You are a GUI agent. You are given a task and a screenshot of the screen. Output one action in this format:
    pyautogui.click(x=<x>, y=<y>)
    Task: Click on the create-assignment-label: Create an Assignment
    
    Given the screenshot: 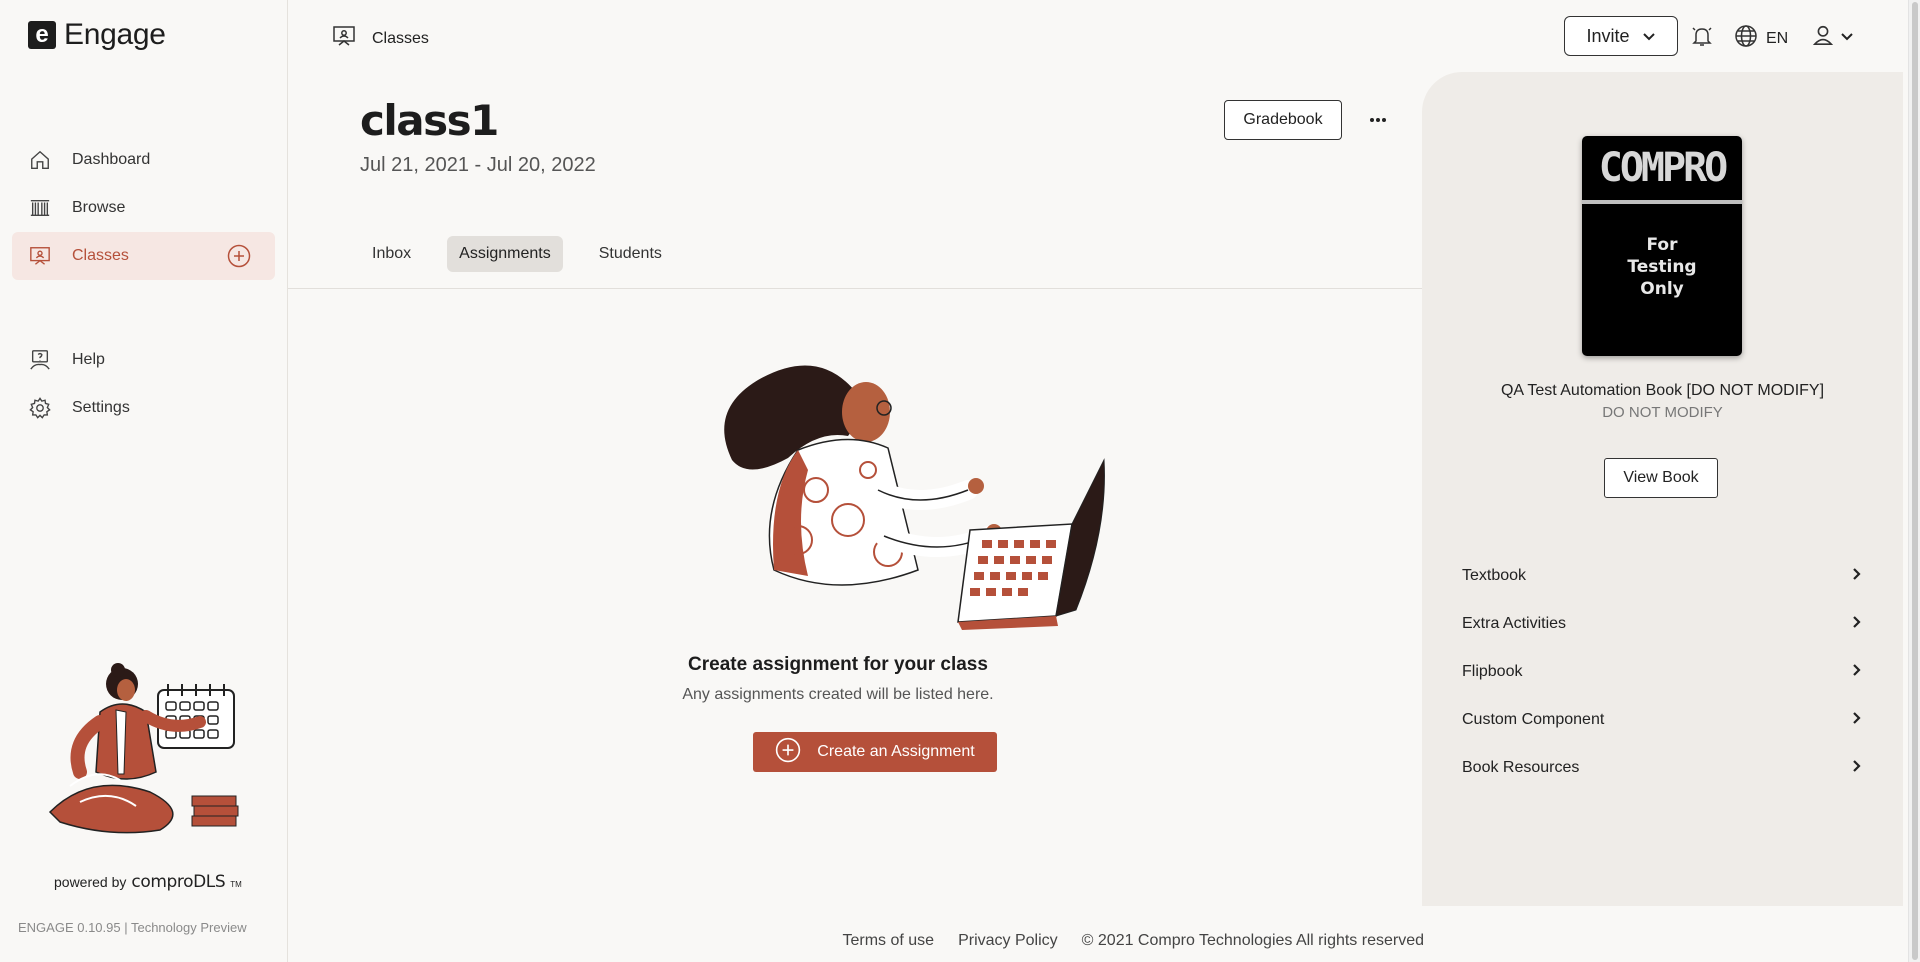 What is the action you would take?
    pyautogui.click(x=896, y=751)
    